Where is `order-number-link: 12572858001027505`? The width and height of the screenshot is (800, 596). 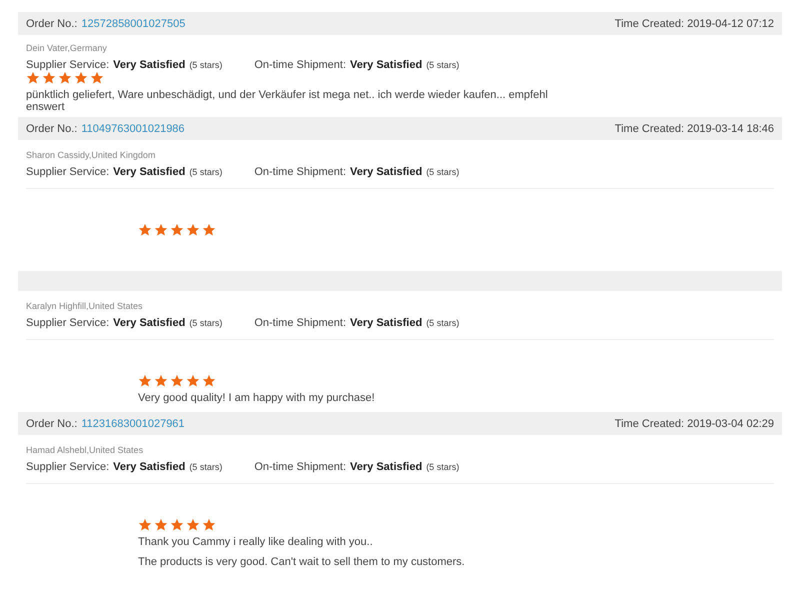
order-number-link: 12572858001027505 is located at coordinates (133, 24).